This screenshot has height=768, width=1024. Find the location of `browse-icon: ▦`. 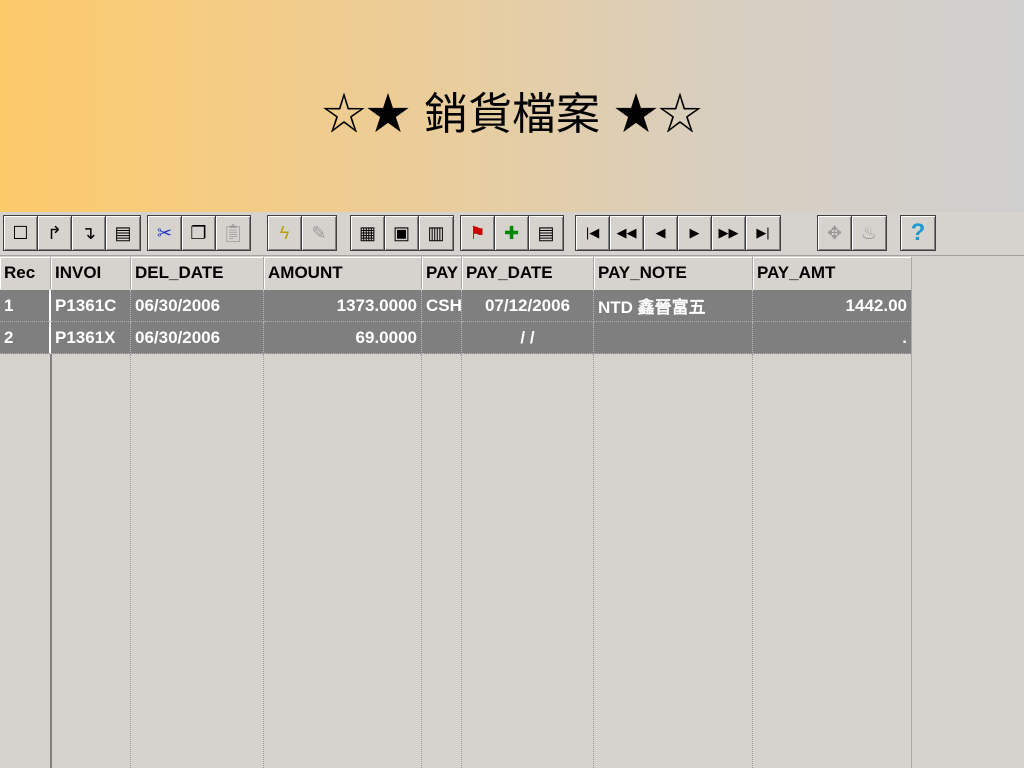

browse-icon: ▦ is located at coordinates (368, 233).